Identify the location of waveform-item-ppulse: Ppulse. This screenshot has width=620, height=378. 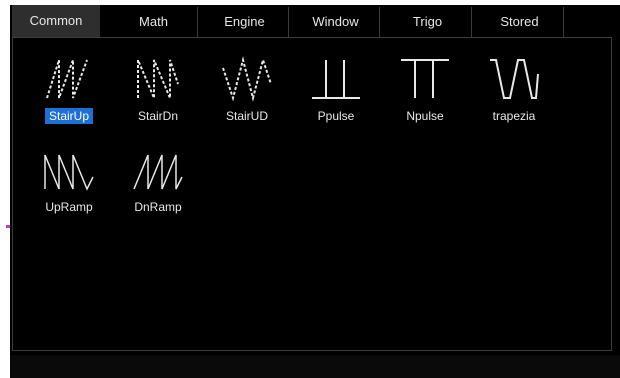
(336, 85).